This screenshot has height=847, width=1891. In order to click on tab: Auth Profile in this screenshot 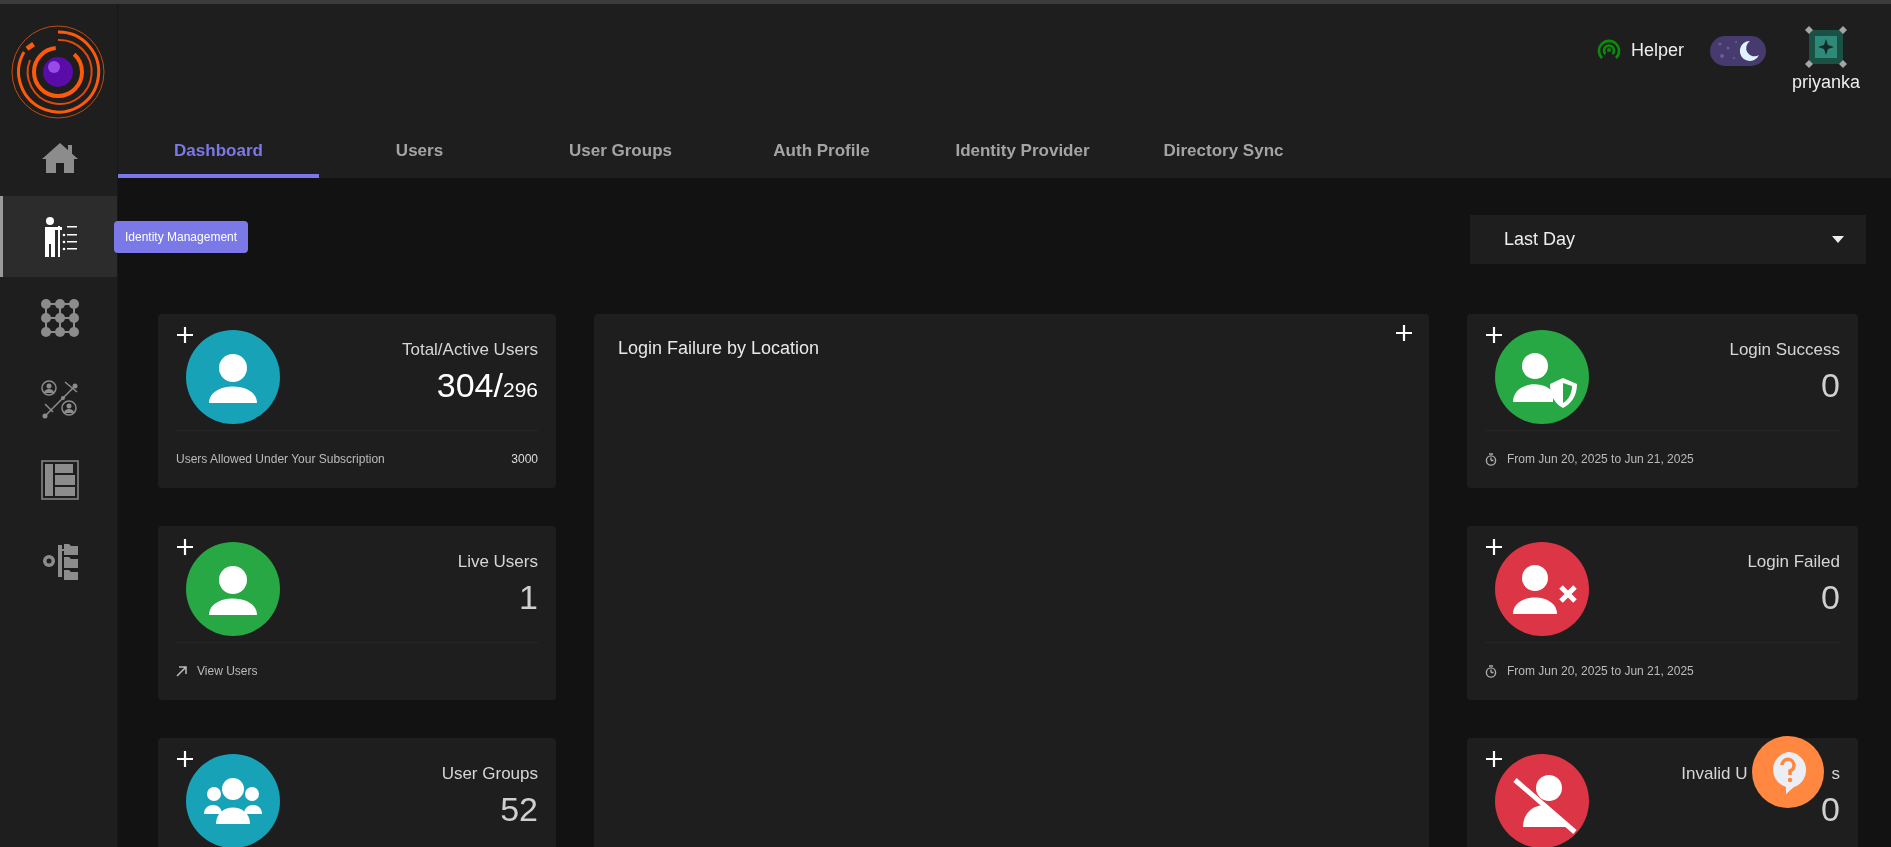, I will do `click(821, 153)`.